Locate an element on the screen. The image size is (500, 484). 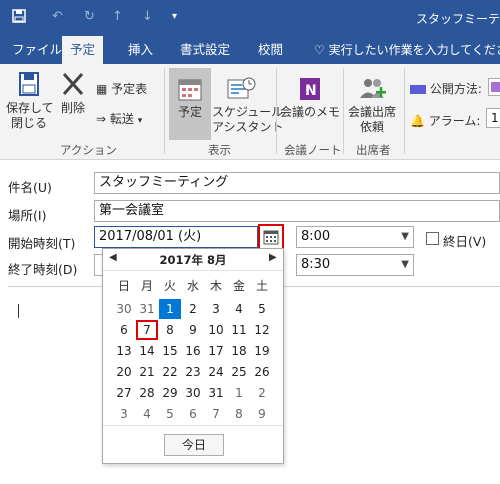
save-close-label-2: 閉じる is located at coordinates (28, 123).